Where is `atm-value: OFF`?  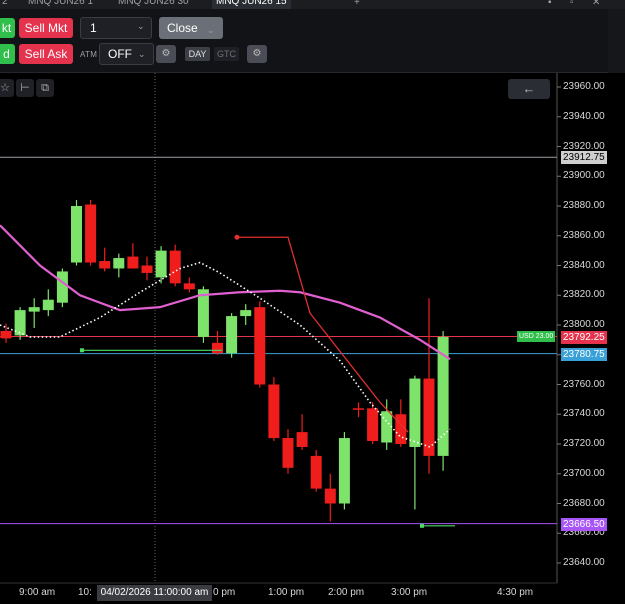 atm-value: OFF is located at coordinates (120, 54).